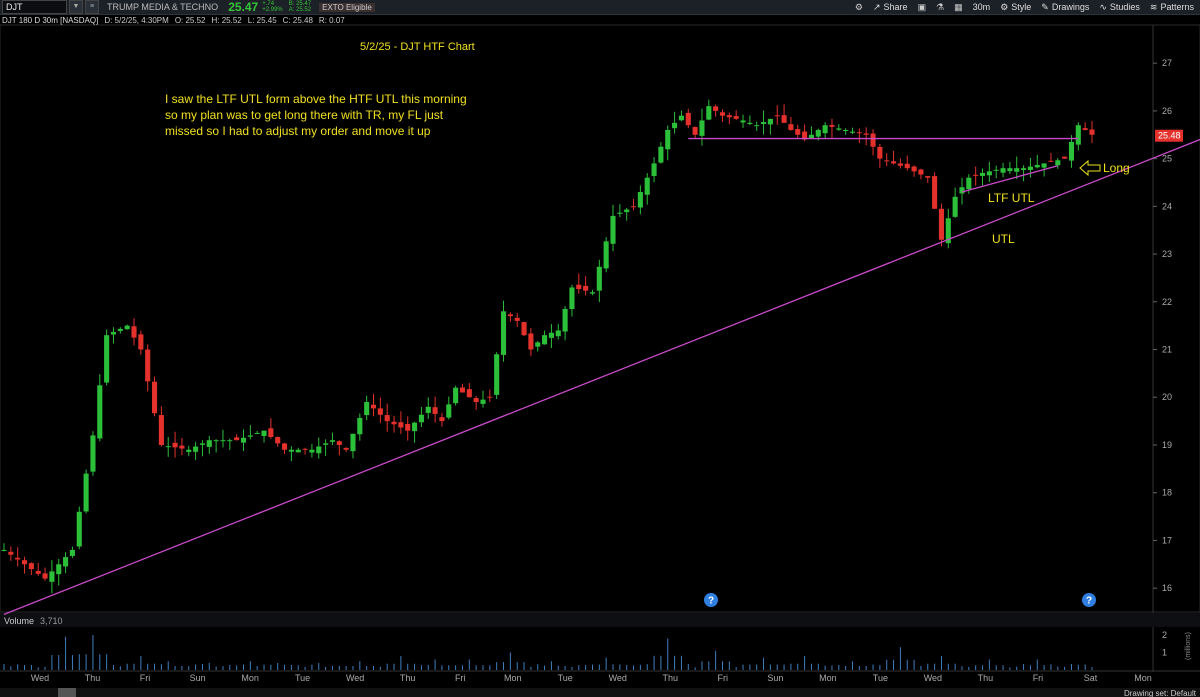 This screenshot has width=1200, height=697. I want to click on ltf-utl-label: LTF UTL, so click(1011, 198).